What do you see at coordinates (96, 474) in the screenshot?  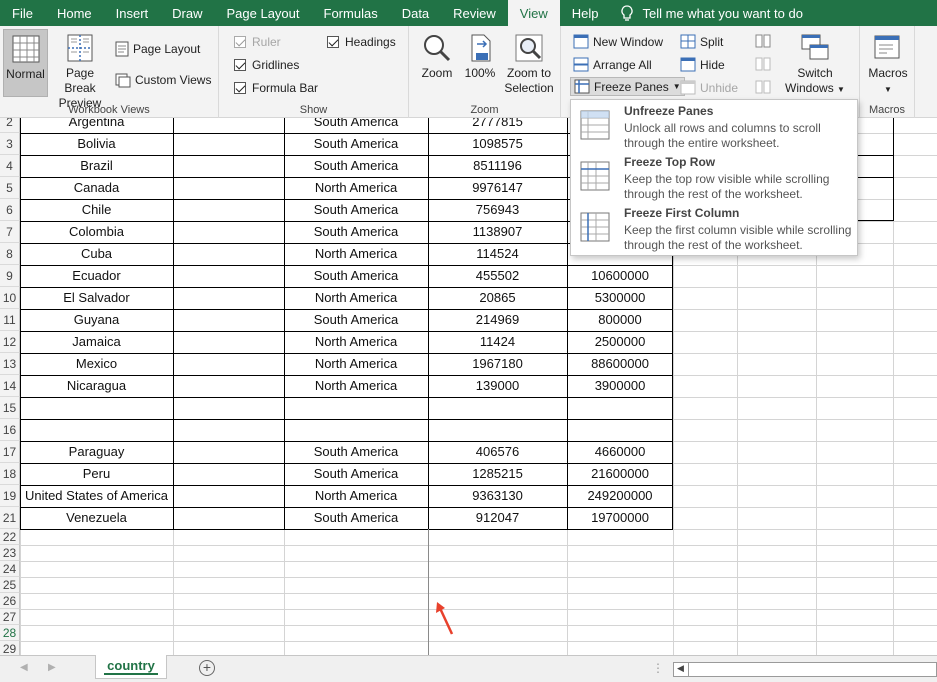 I see `cell-country: Peru` at bounding box center [96, 474].